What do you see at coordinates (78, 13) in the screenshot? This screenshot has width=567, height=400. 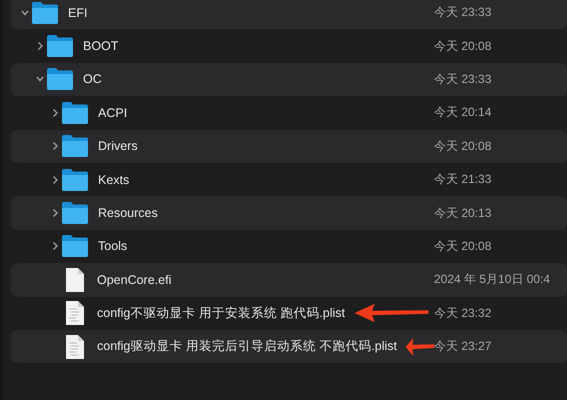 I see `file-name: EFI` at bounding box center [78, 13].